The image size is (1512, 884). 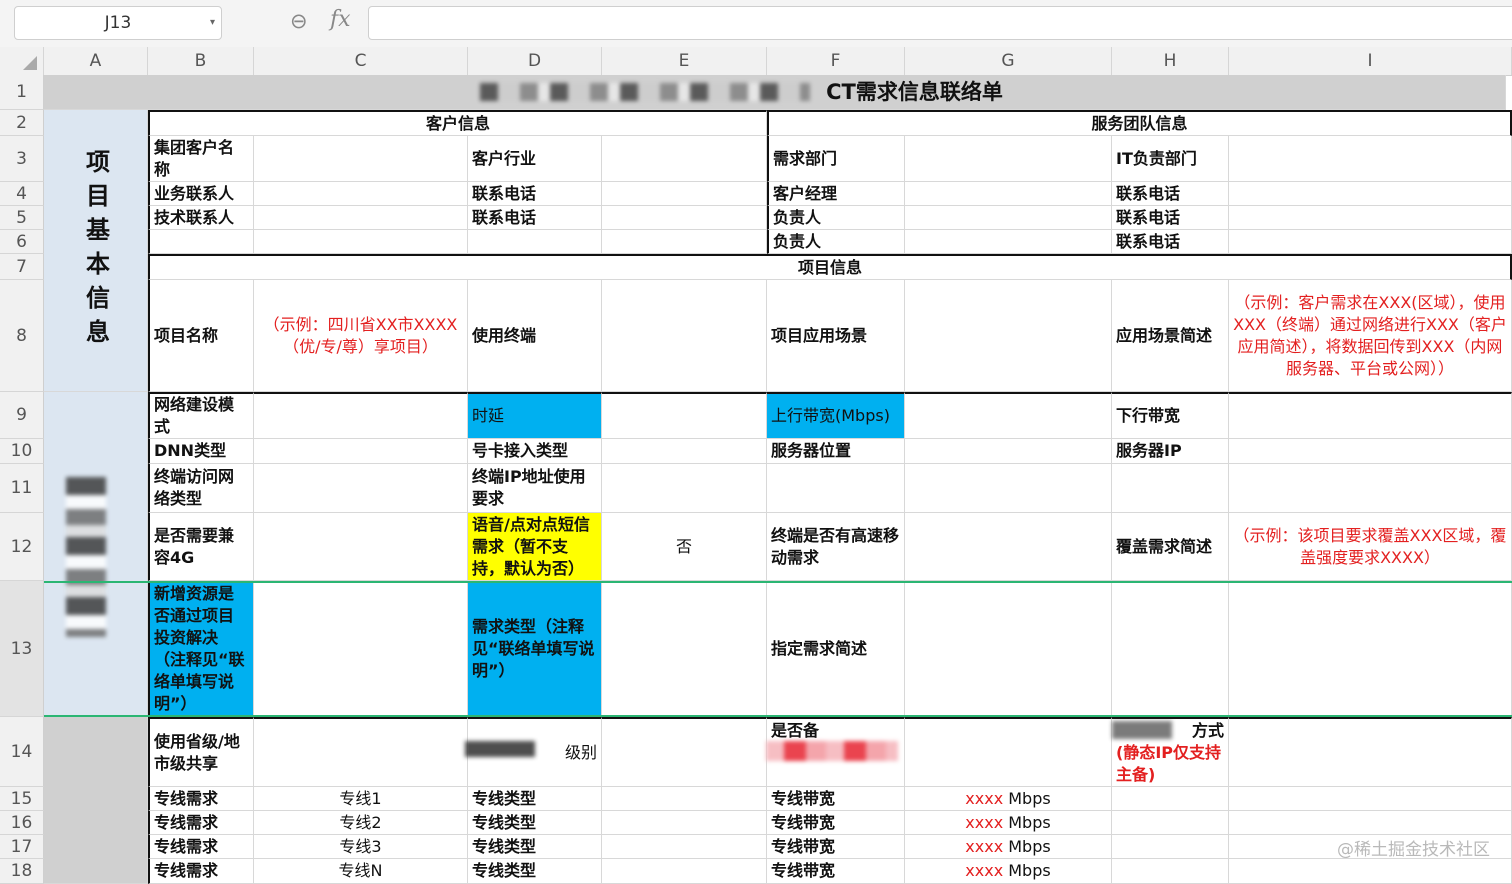 What do you see at coordinates (22, 823) in the screenshot?
I see `row-header: 16` at bounding box center [22, 823].